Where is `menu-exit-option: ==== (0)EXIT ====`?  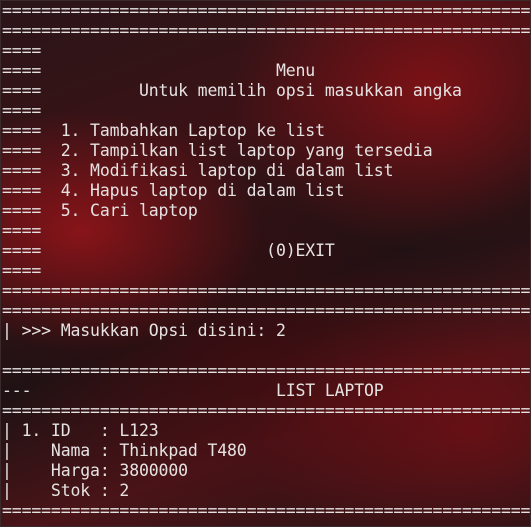
menu-exit-option: ==== (0)EXIT ==== is located at coordinates (168, 250).